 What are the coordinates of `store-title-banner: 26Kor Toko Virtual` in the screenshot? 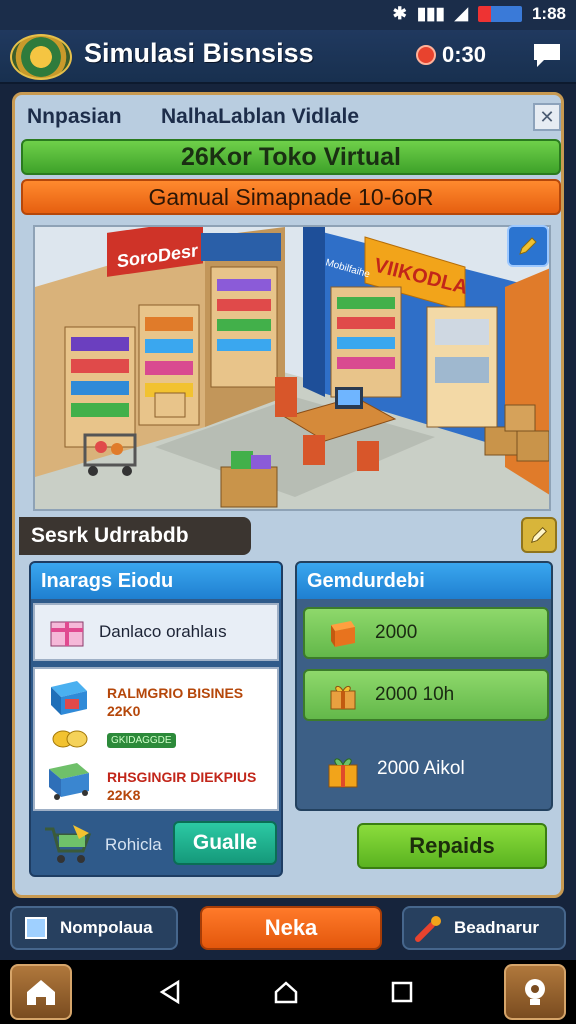 It's located at (291, 157).